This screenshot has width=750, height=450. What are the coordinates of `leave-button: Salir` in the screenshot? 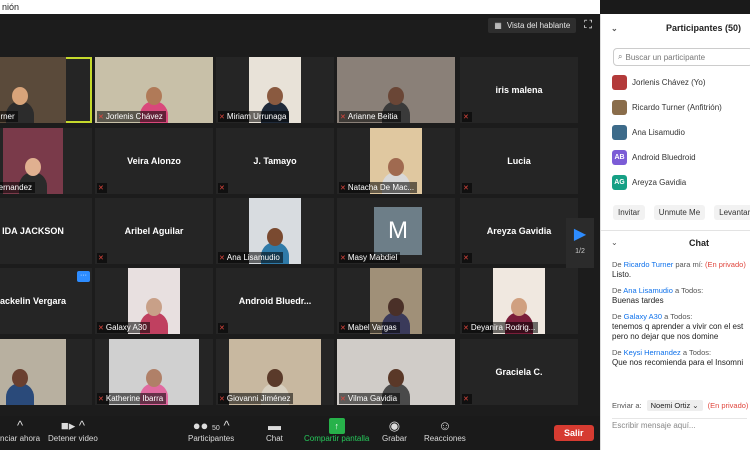 It's located at (574, 433).